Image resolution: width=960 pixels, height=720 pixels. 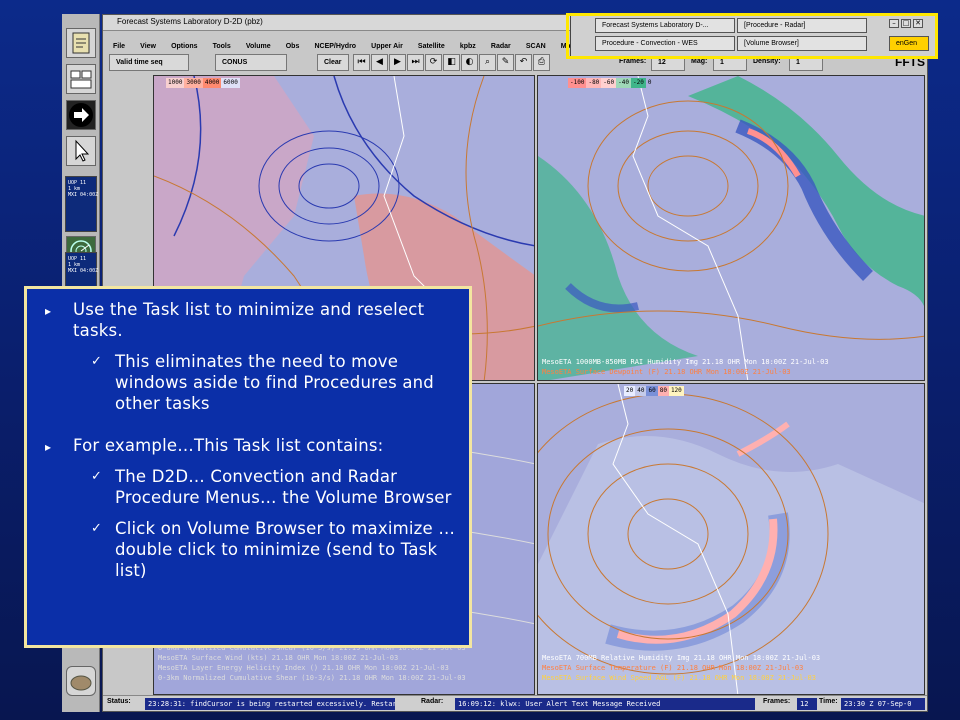 I want to click on menu-view: View, so click(x=148, y=46).